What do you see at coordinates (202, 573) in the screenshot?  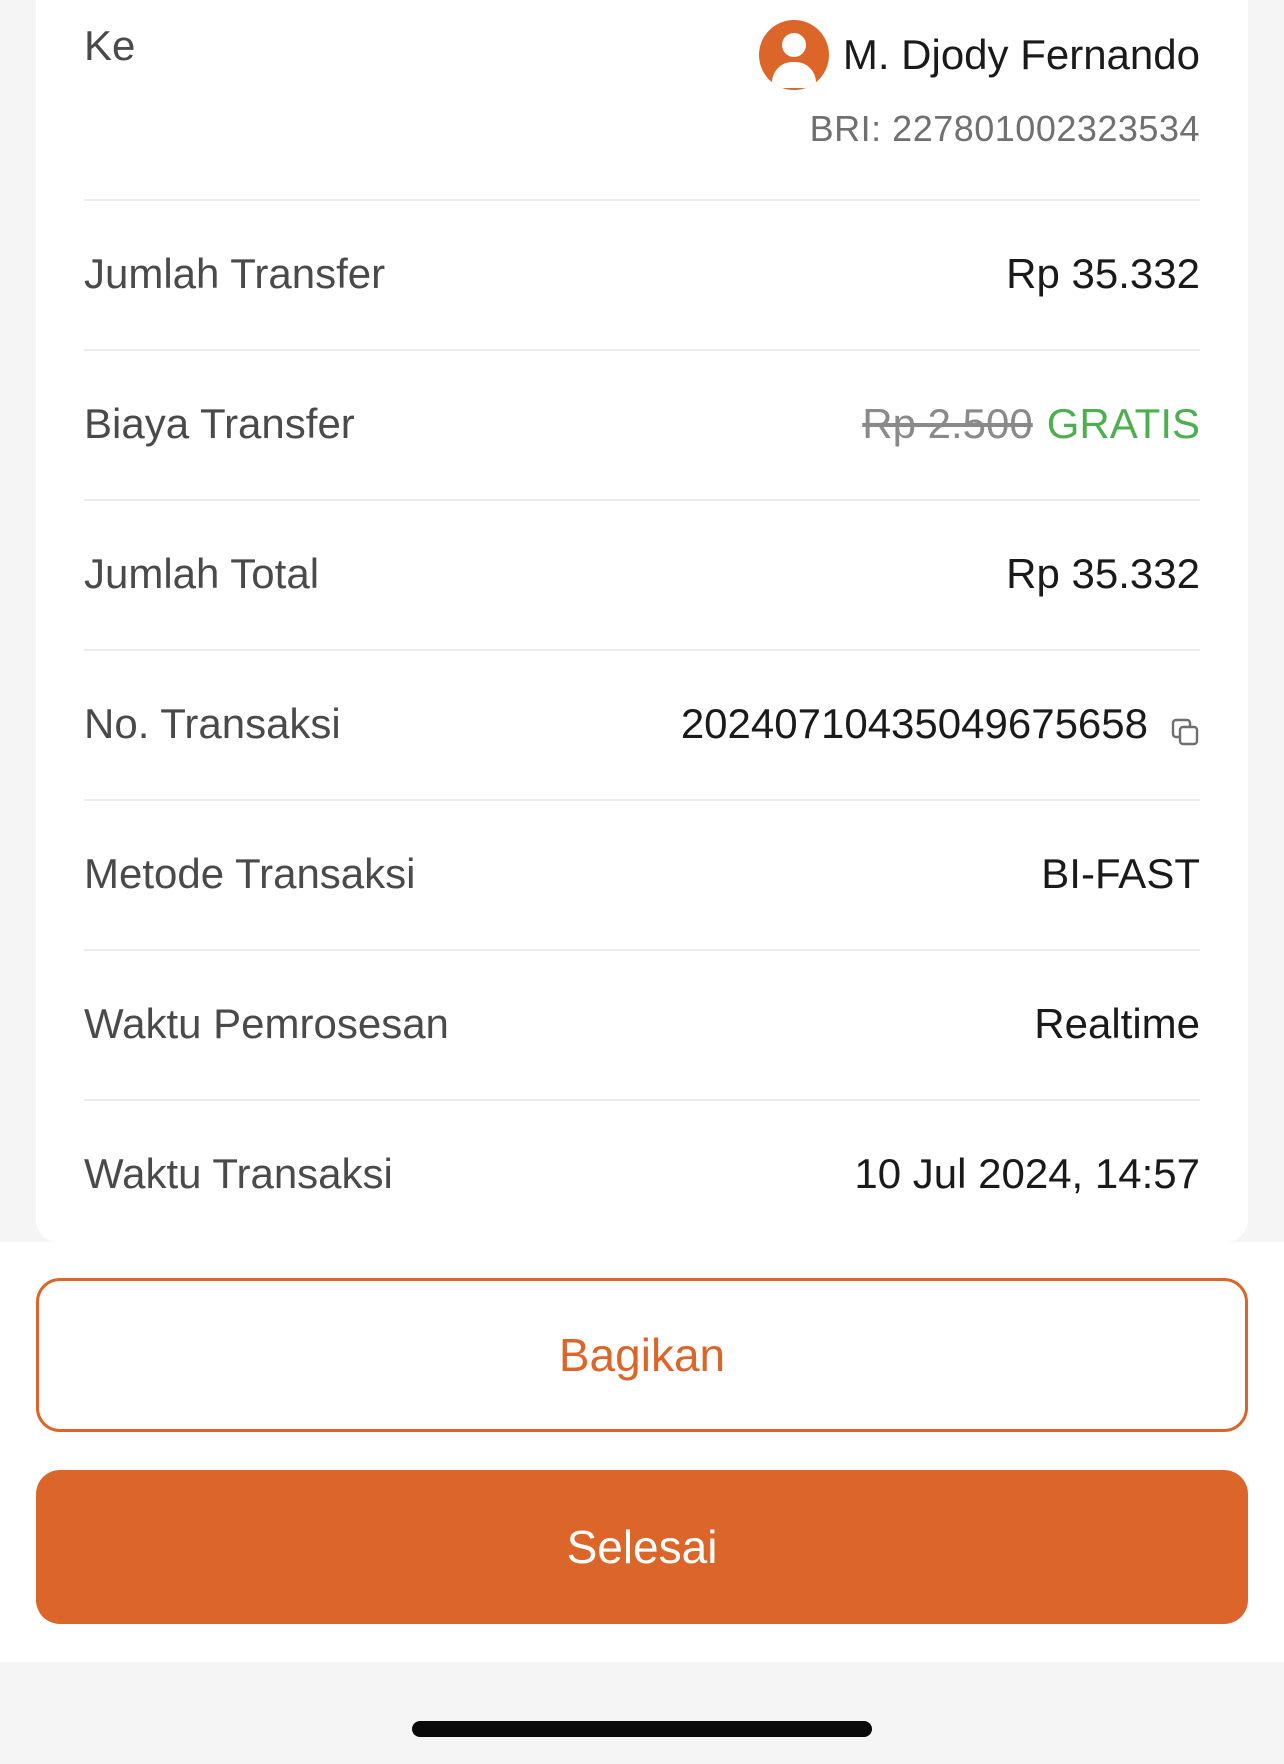 I see `total-amount-label: Jumlah Total` at bounding box center [202, 573].